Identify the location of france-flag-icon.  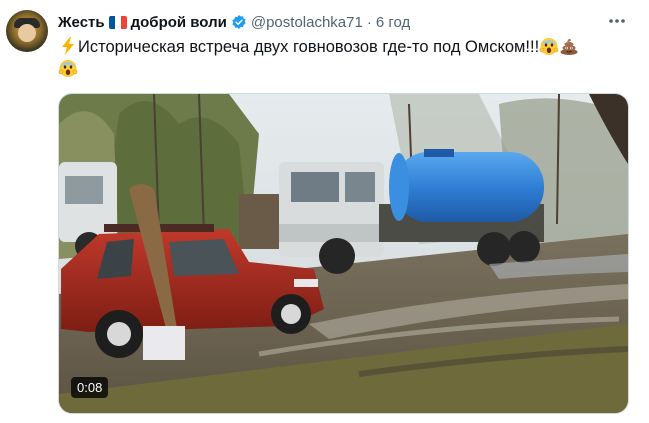
(117, 22).